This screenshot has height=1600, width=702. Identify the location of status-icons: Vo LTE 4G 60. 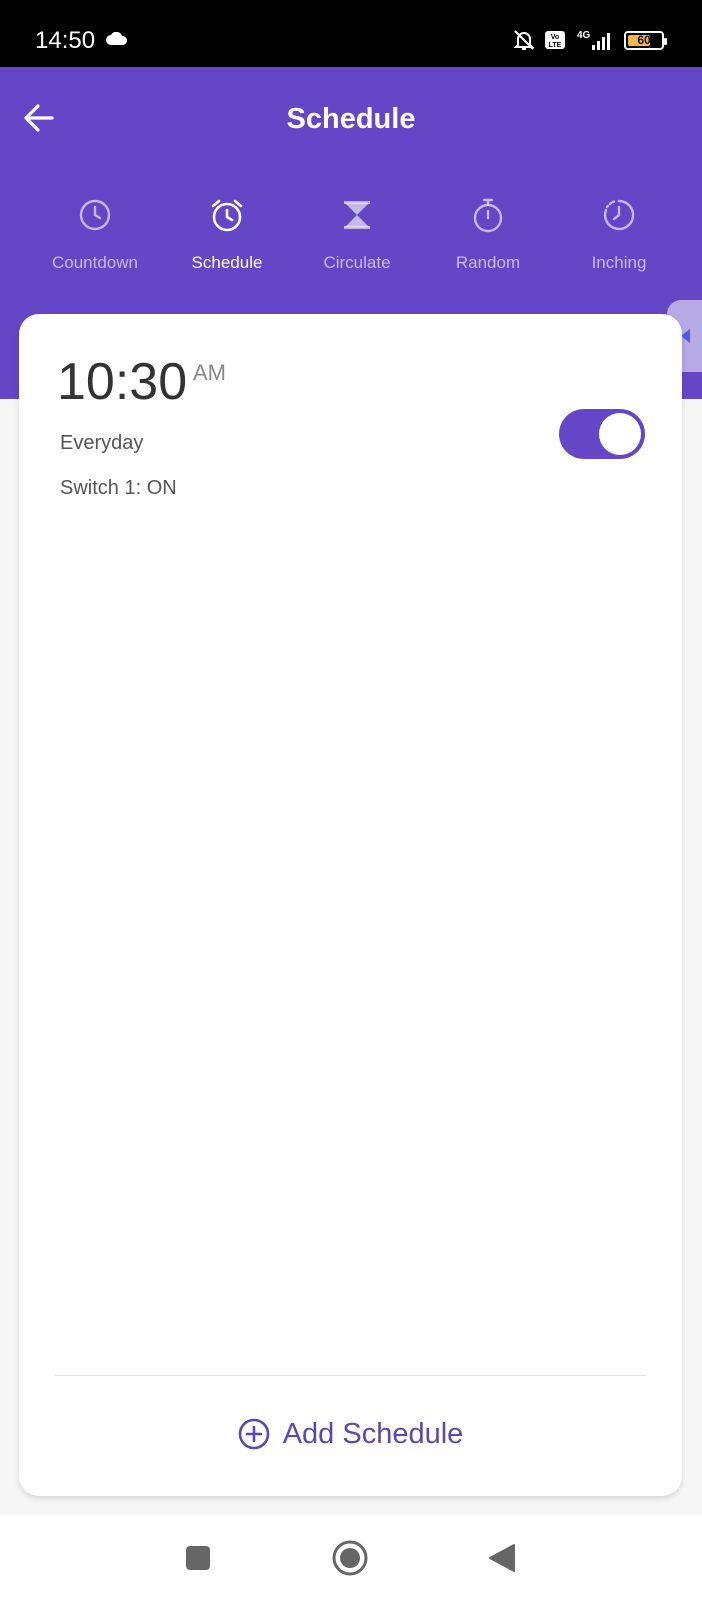
(589, 40).